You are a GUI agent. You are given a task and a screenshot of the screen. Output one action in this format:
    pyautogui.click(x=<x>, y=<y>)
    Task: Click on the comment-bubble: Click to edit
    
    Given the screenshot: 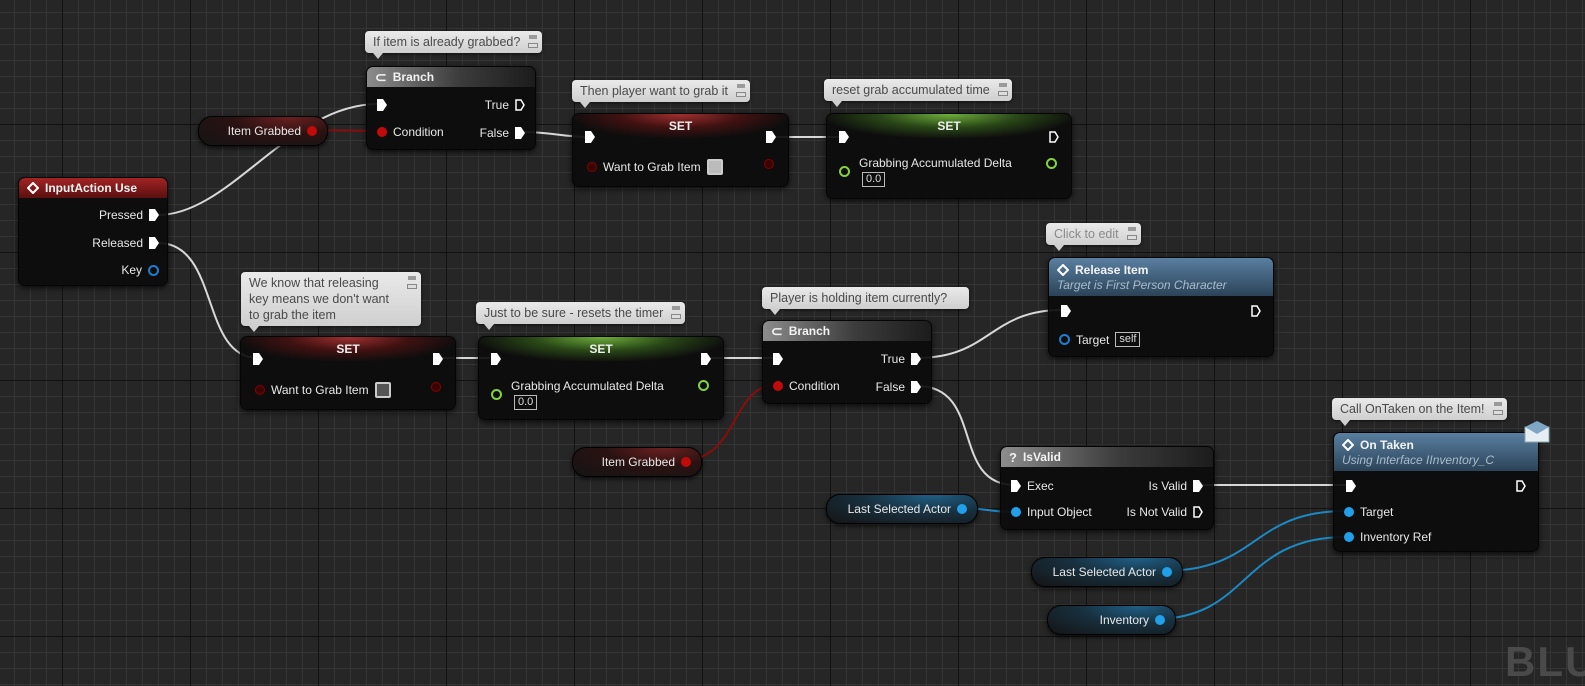 What is the action you would take?
    pyautogui.click(x=1093, y=237)
    